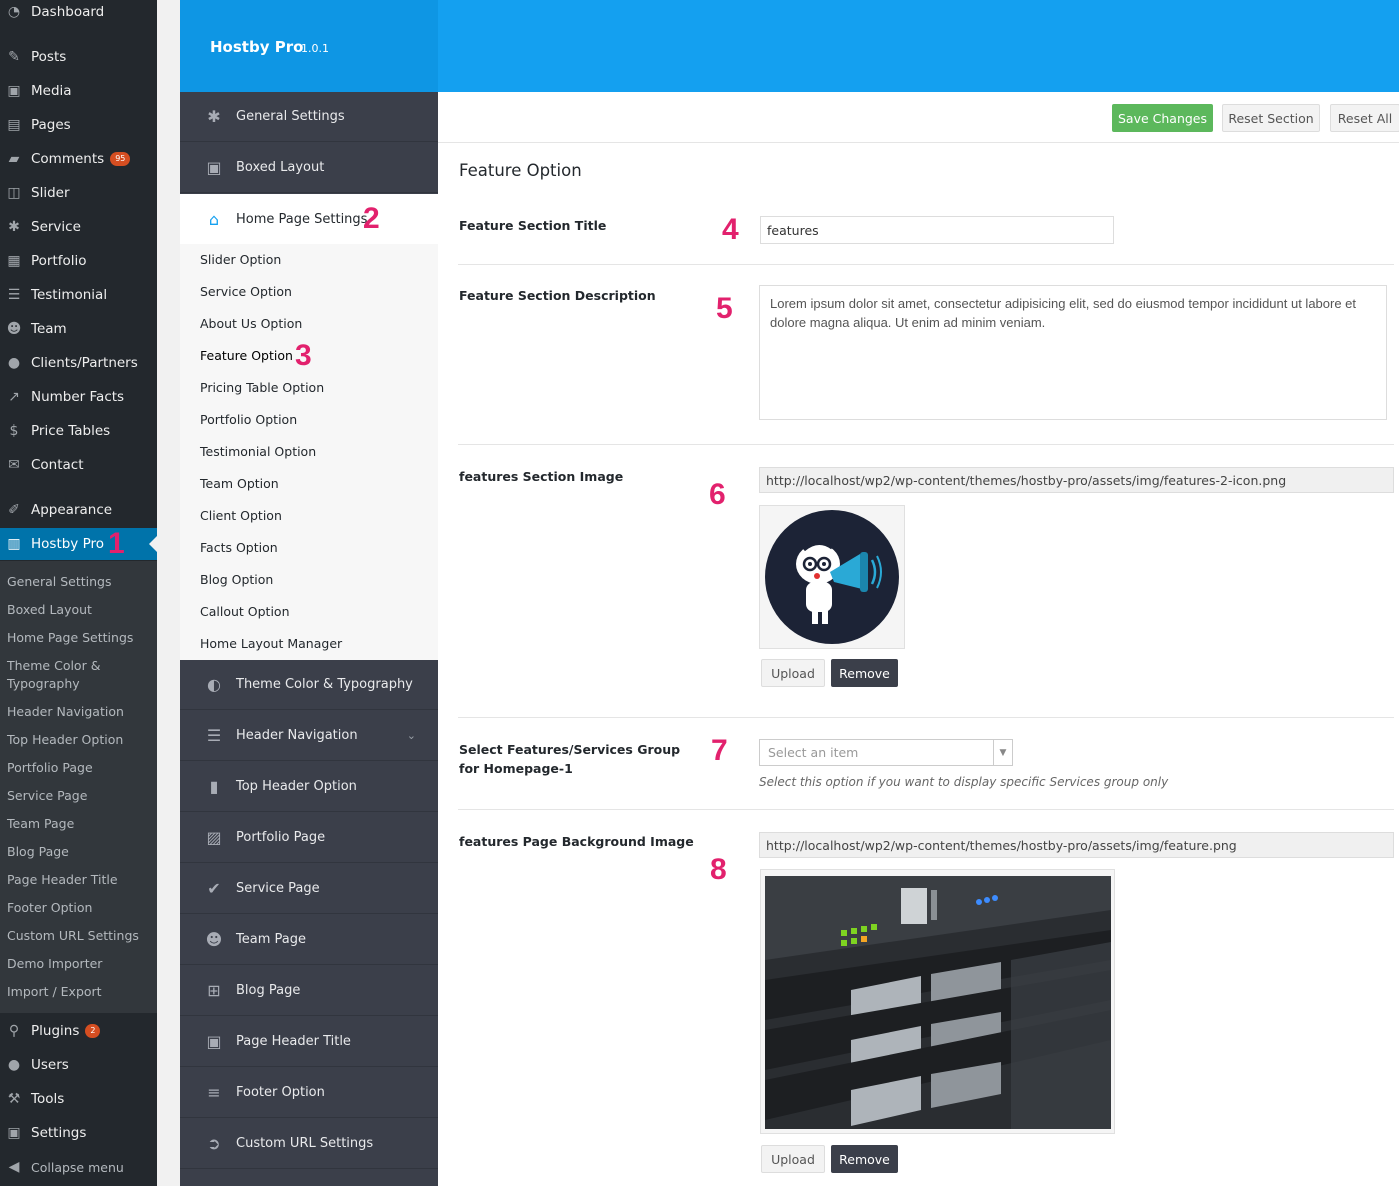 This screenshot has width=1399, height=1186. I want to click on feature-description-label: Feature Section Description, so click(557, 295).